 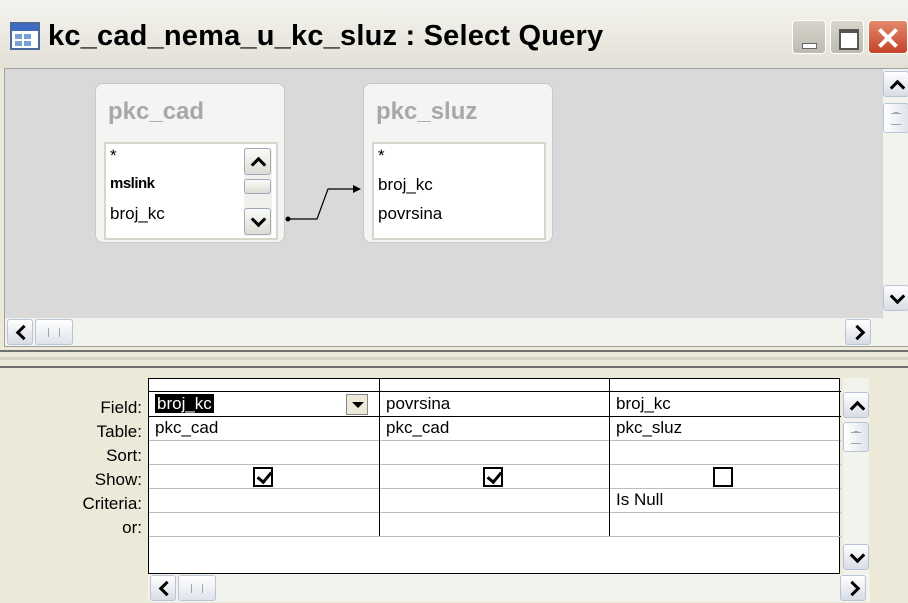 What do you see at coordinates (326, 36) in the screenshot?
I see `window-title: kc_cad_nema_u_kc_sluz : Select Query` at bounding box center [326, 36].